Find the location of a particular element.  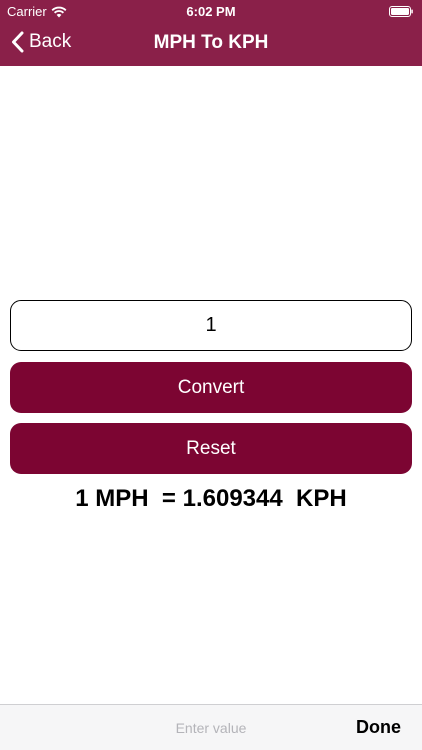

navigation-bar: Back MPH To KPH is located at coordinates (211, 44).